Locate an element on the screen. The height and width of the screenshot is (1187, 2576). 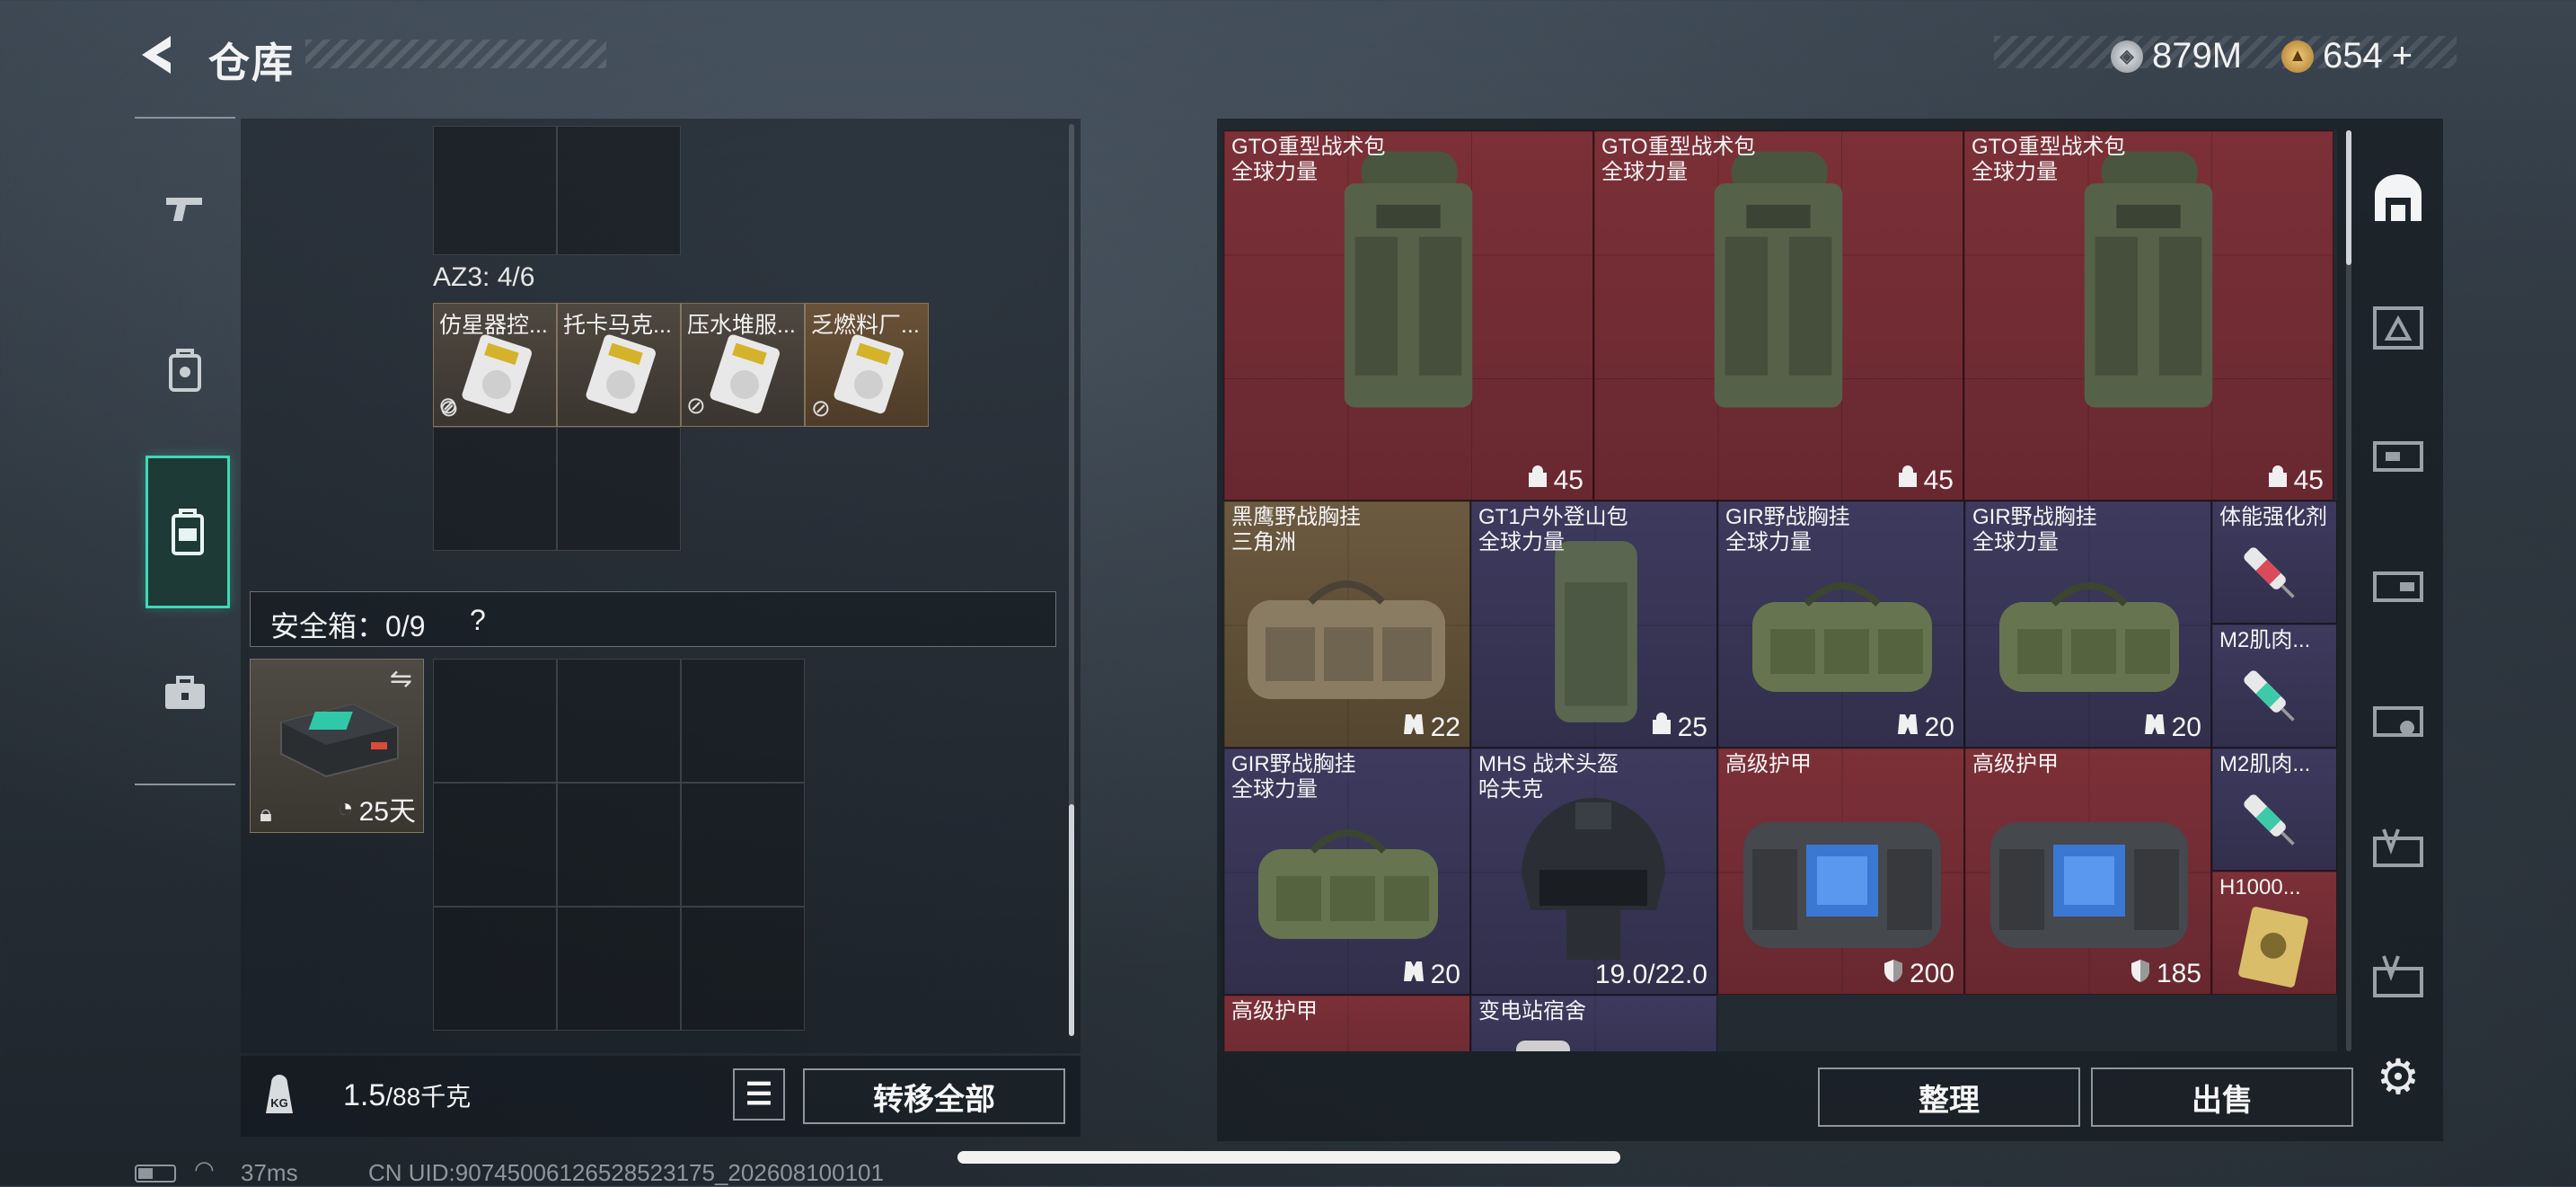
gold-coin-icon: ▲ is located at coordinates (2297, 56).